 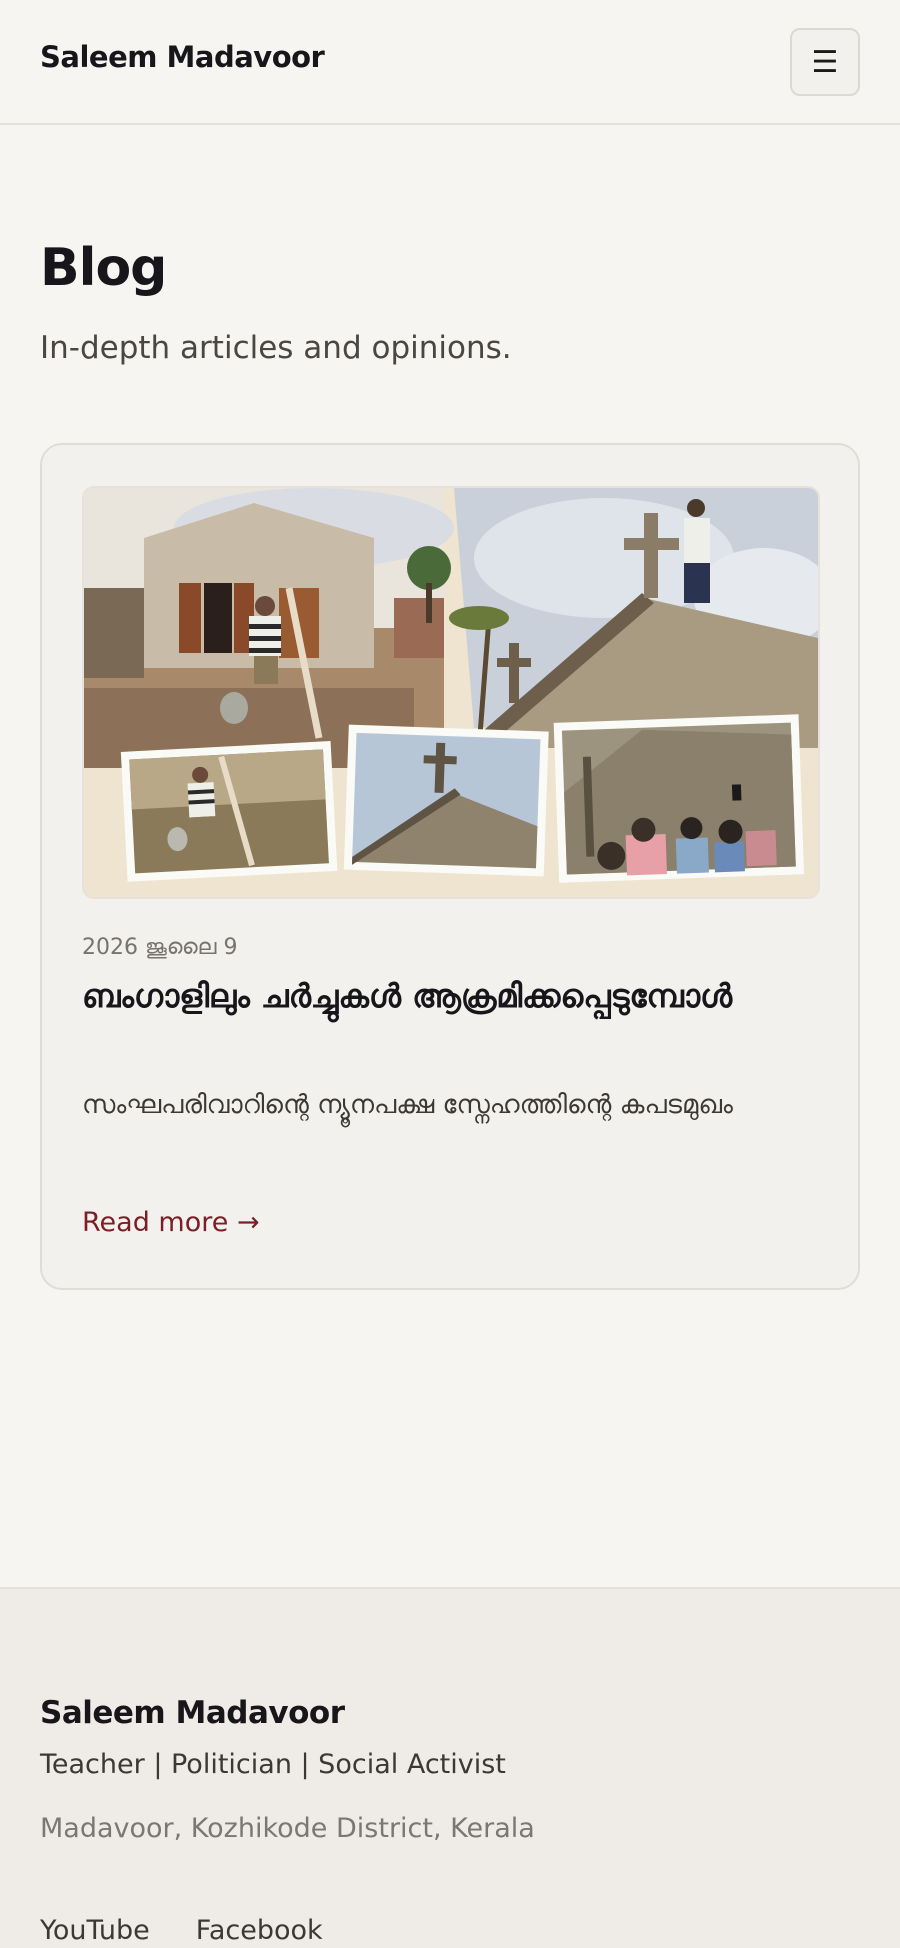 What do you see at coordinates (160, 947) in the screenshot?
I see `post-date: 2026 ജൂലൈ 9` at bounding box center [160, 947].